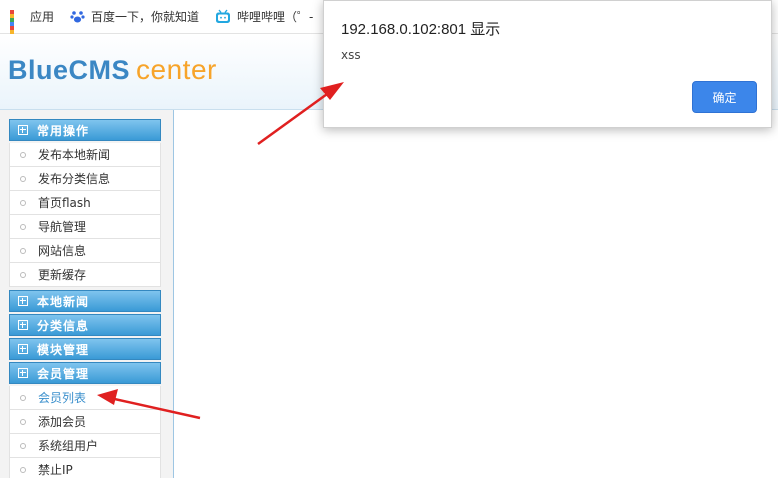 This screenshot has height=478, width=778. What do you see at coordinates (85, 468) in the screenshot?
I see `menu-item-ban-ip: 禁止IP` at bounding box center [85, 468].